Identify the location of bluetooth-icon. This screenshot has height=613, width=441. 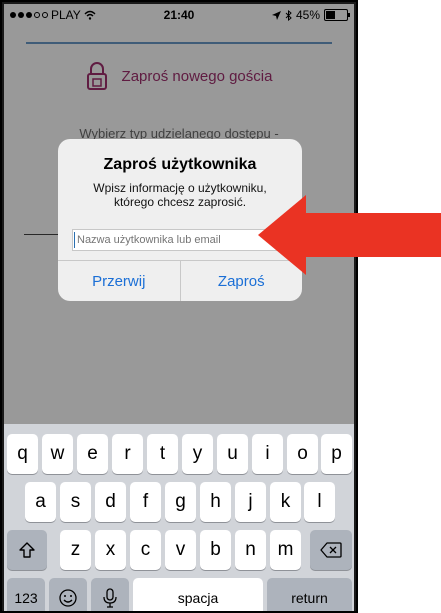
(288, 15).